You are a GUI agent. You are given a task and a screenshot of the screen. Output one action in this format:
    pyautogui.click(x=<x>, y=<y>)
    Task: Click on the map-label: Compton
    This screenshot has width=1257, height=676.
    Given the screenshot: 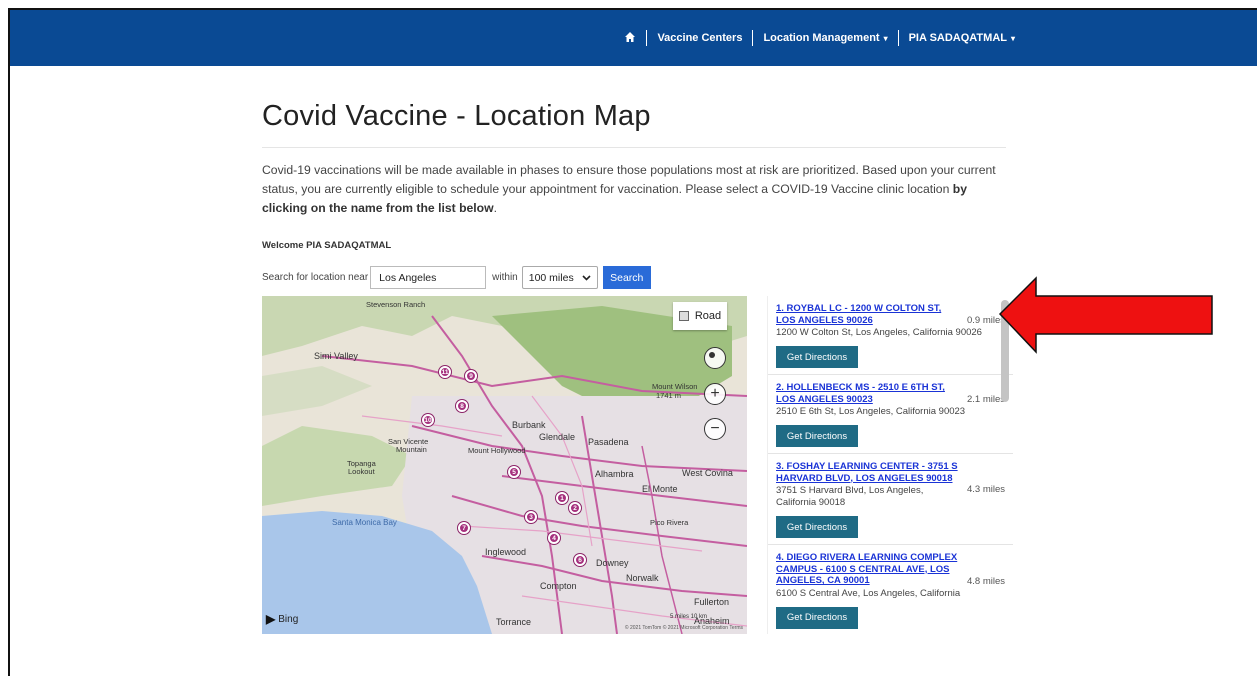 What is the action you would take?
    pyautogui.click(x=558, y=586)
    